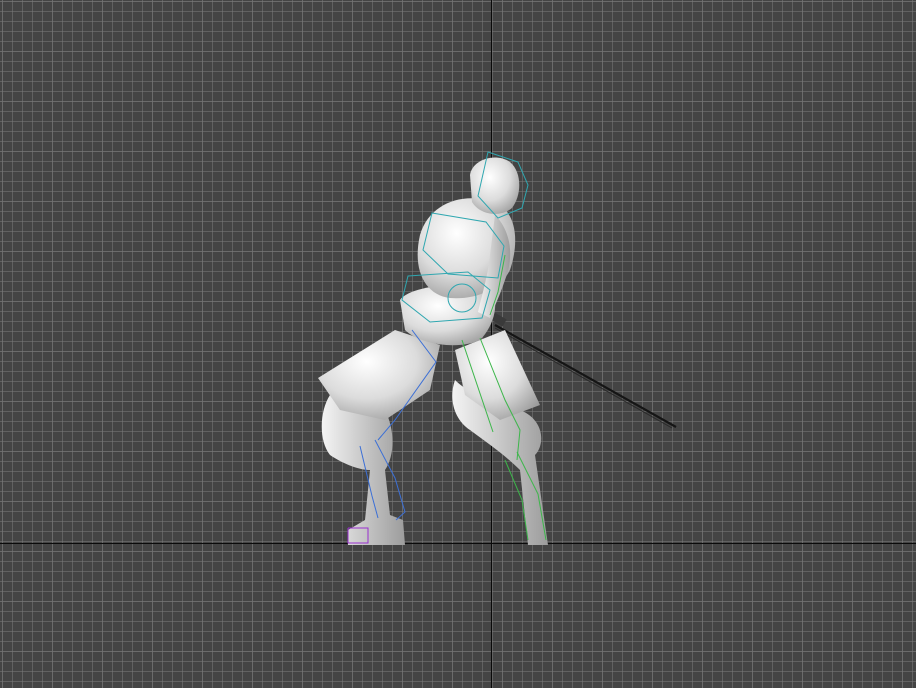 This screenshot has width=916, height=688. What do you see at coordinates (363, 470) in the screenshot?
I see `left-leg-mesh` at bounding box center [363, 470].